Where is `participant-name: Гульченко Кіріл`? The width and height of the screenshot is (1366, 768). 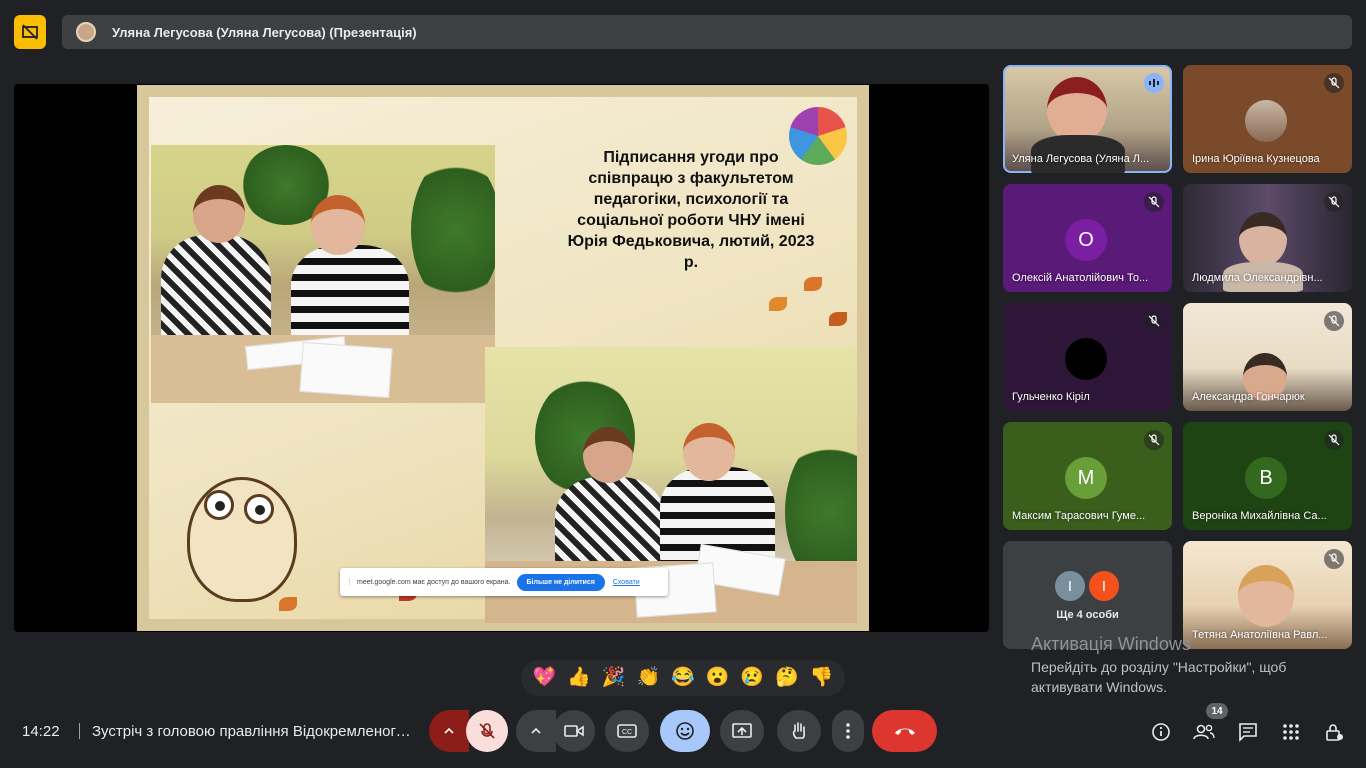
participant-name: Гульченко Кіріл is located at coordinates (1051, 397).